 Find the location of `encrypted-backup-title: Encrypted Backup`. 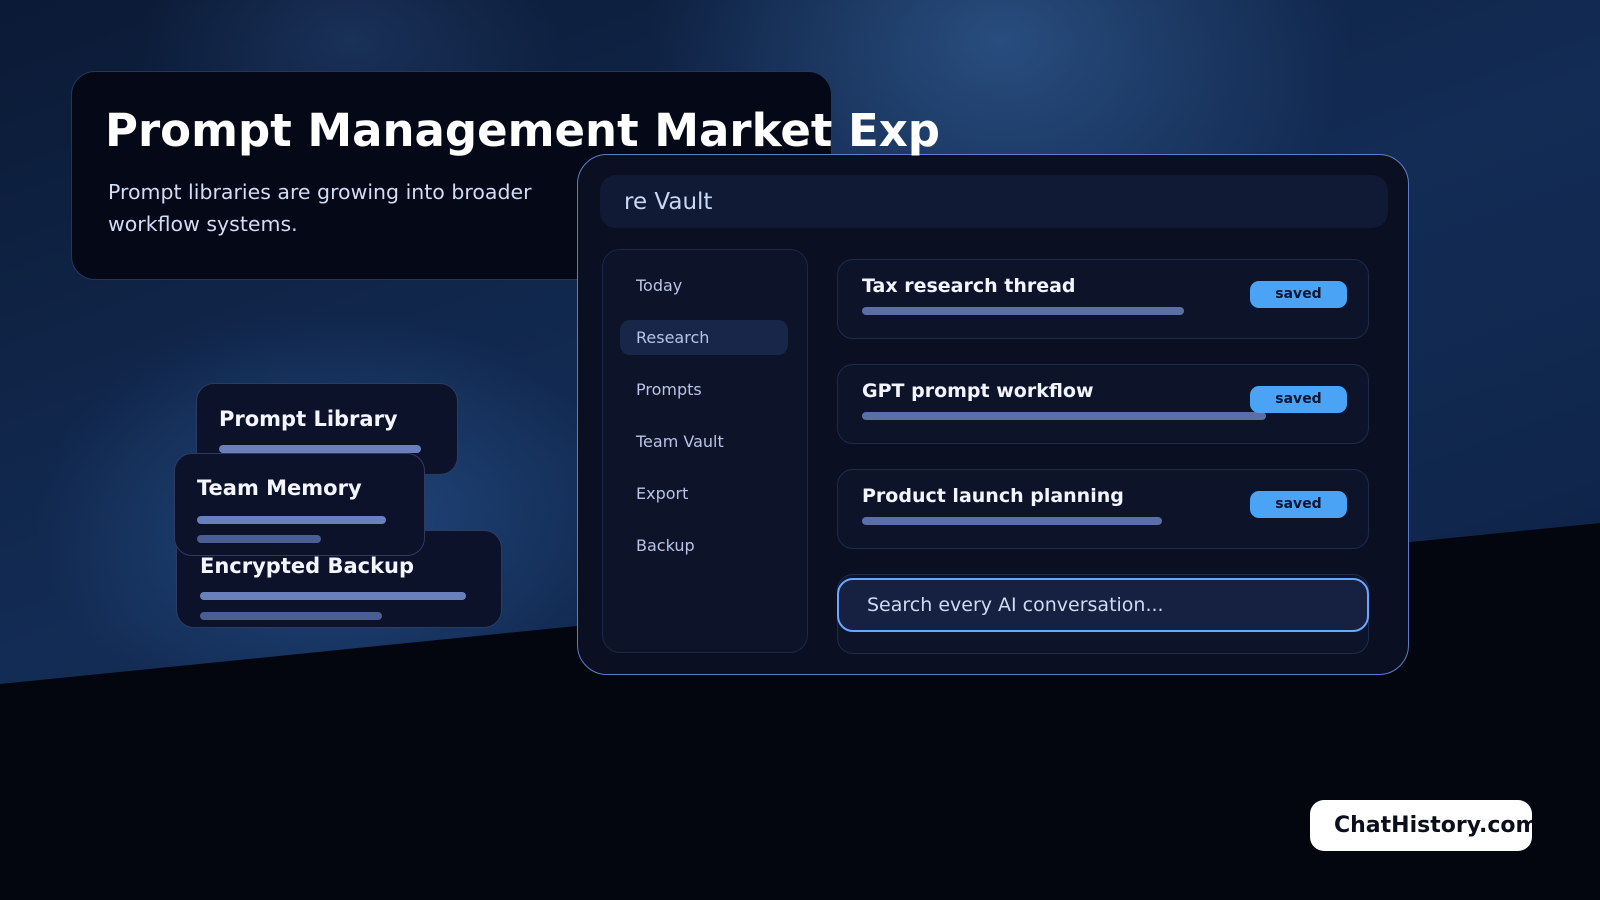

encrypted-backup-title: Encrypted Backup is located at coordinates (307, 566).